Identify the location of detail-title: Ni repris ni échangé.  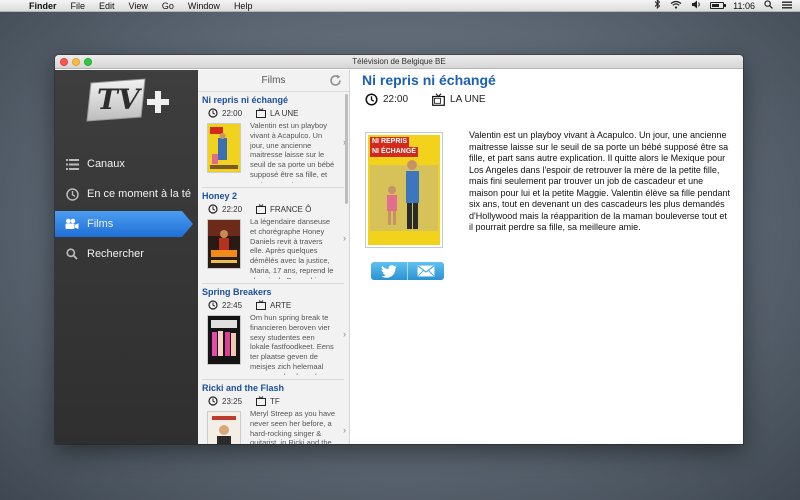
(429, 80).